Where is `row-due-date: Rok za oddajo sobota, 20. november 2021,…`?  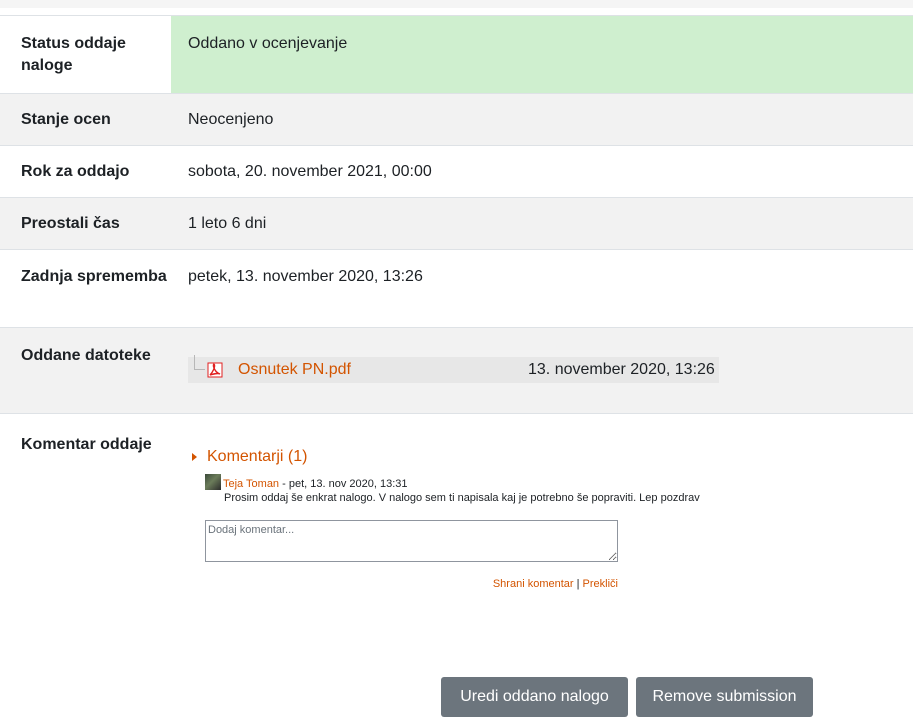 row-due-date: Rok za oddajo sobota, 20. november 2021,… is located at coordinates (456, 171).